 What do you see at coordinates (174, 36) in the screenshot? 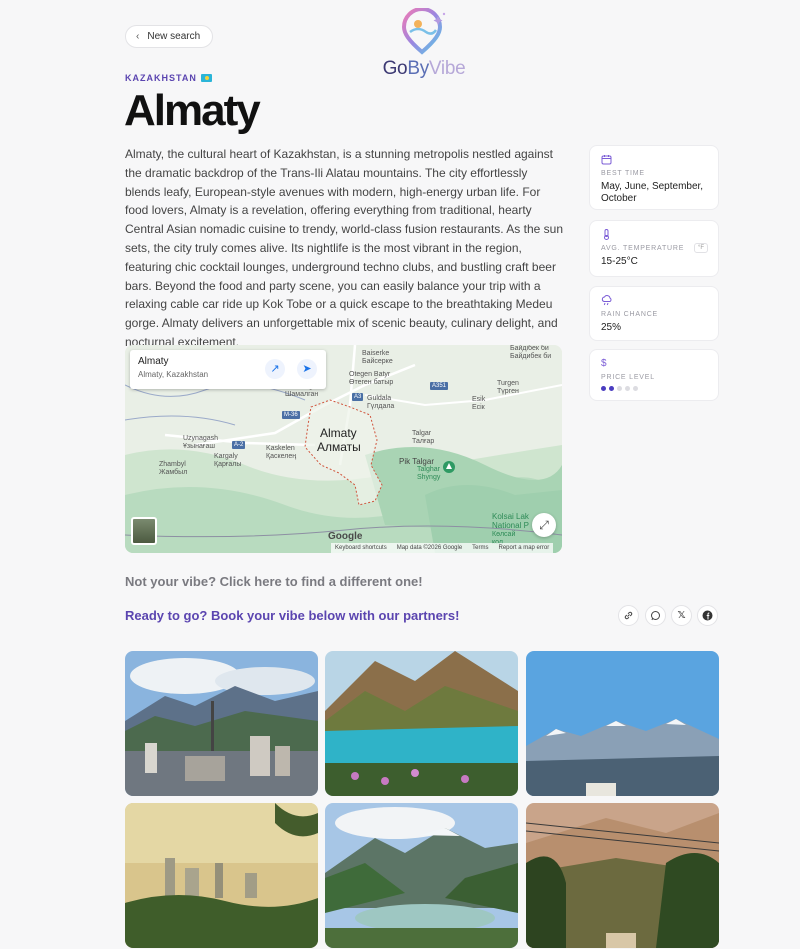
I see `new-search-label: New search` at bounding box center [174, 36].